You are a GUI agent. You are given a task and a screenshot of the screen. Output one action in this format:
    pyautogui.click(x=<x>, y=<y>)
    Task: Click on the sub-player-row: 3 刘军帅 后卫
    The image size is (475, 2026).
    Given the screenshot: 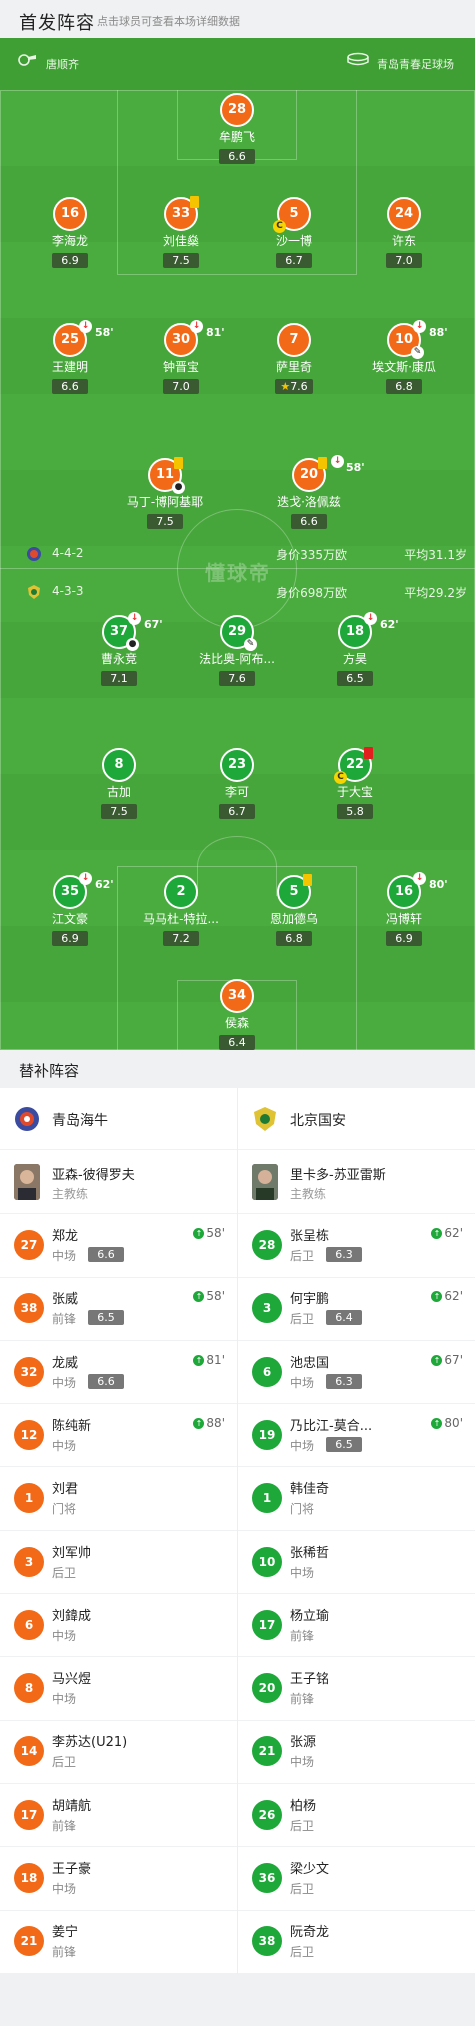 What is the action you would take?
    pyautogui.click(x=118, y=1562)
    